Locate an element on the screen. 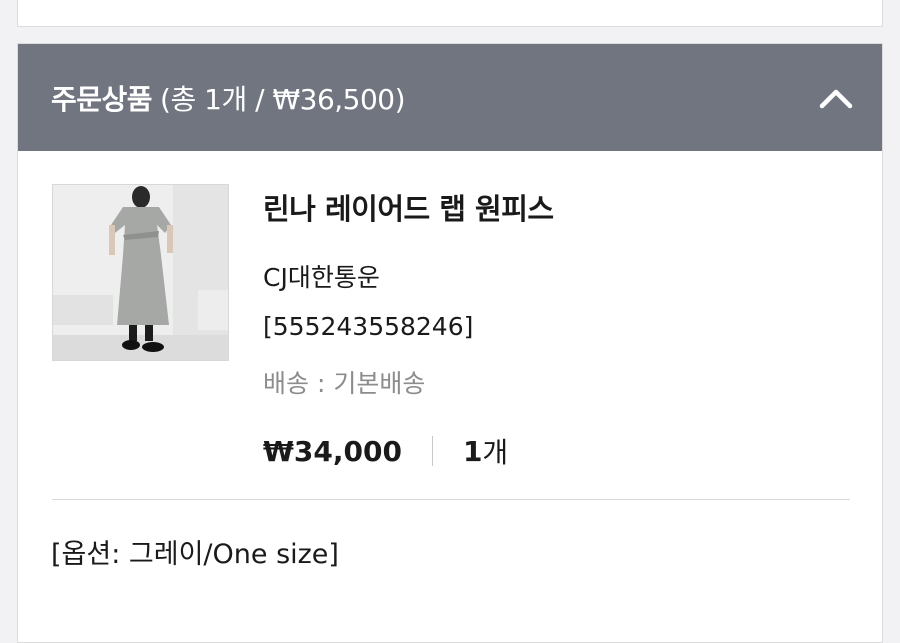 This screenshot has width=900, height=643. courier-name: CJ대한통운 is located at coordinates (321, 277).